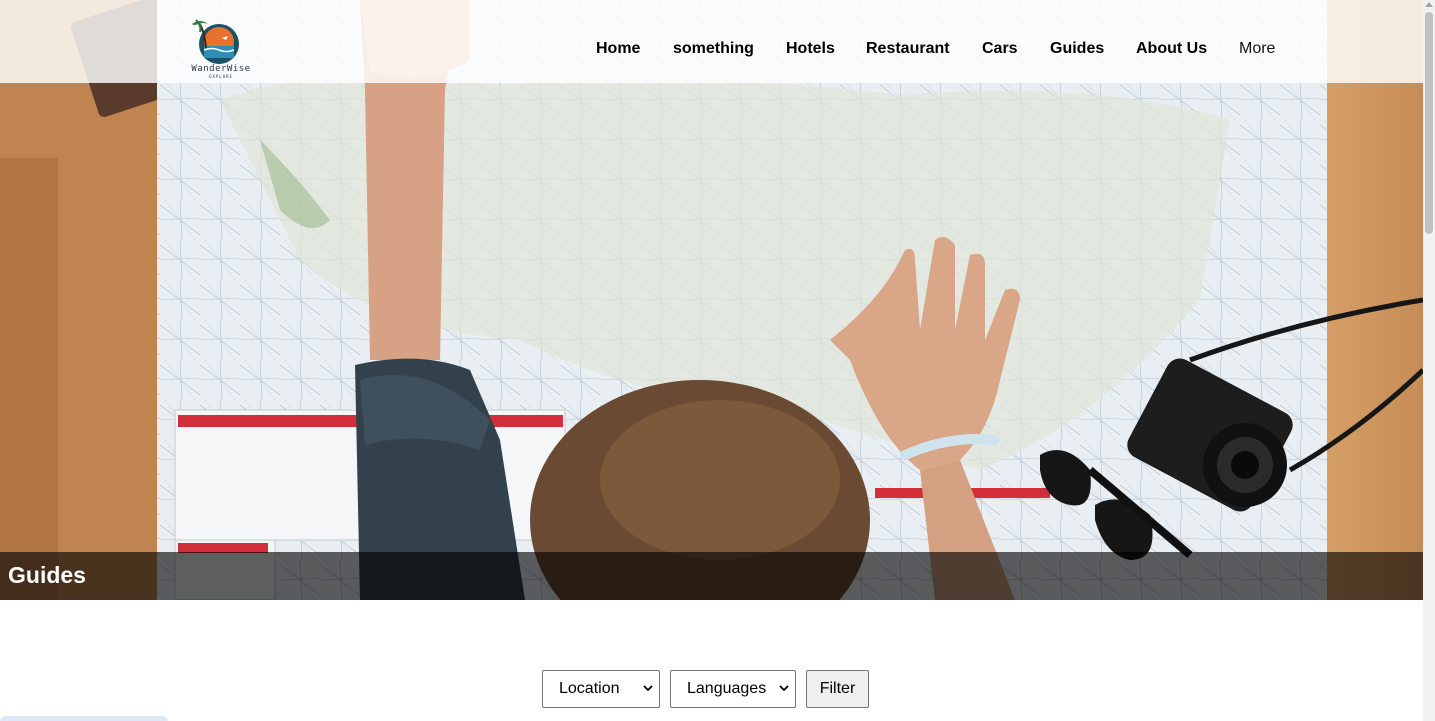 This screenshot has height=721, width=1435. I want to click on brand-tagline: EXPLORE, so click(221, 76).